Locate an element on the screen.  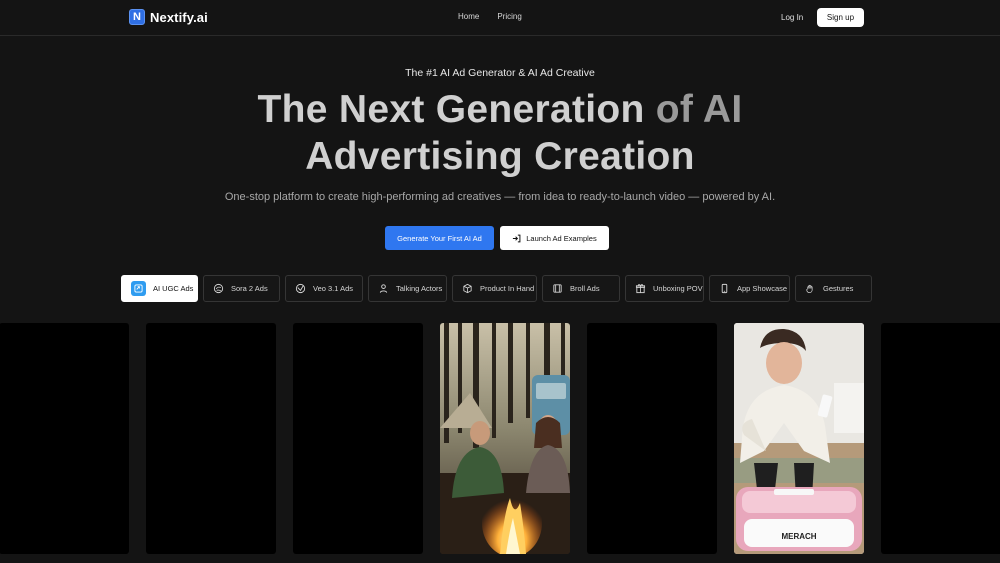
top-nav: N Nextify.ai Home Pricing Log In Sign up is located at coordinates (500, 18).